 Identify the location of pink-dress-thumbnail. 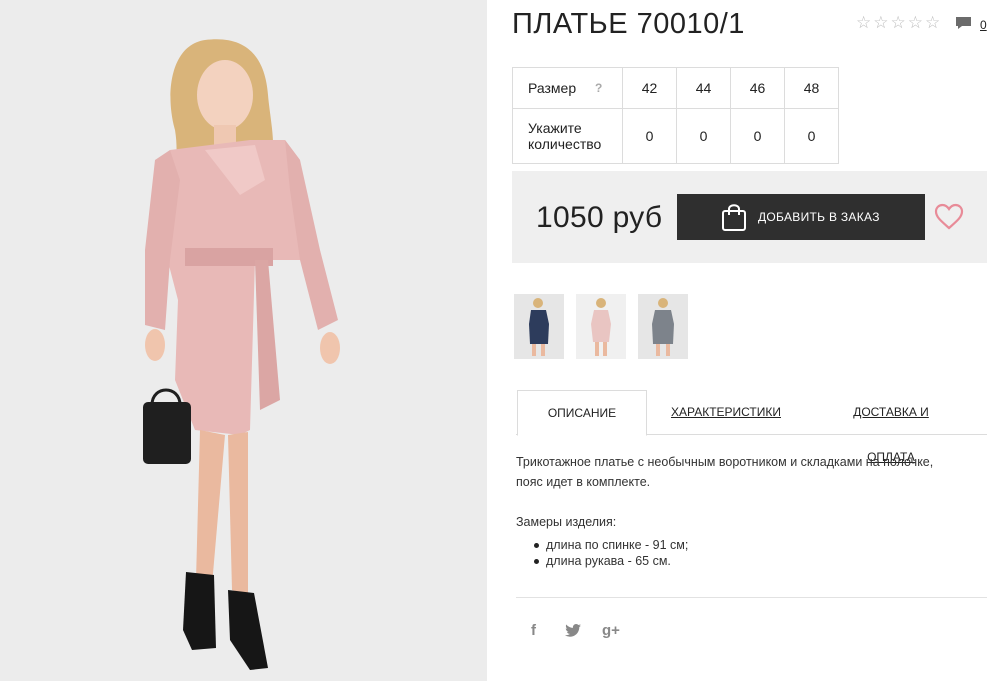
(601, 326).